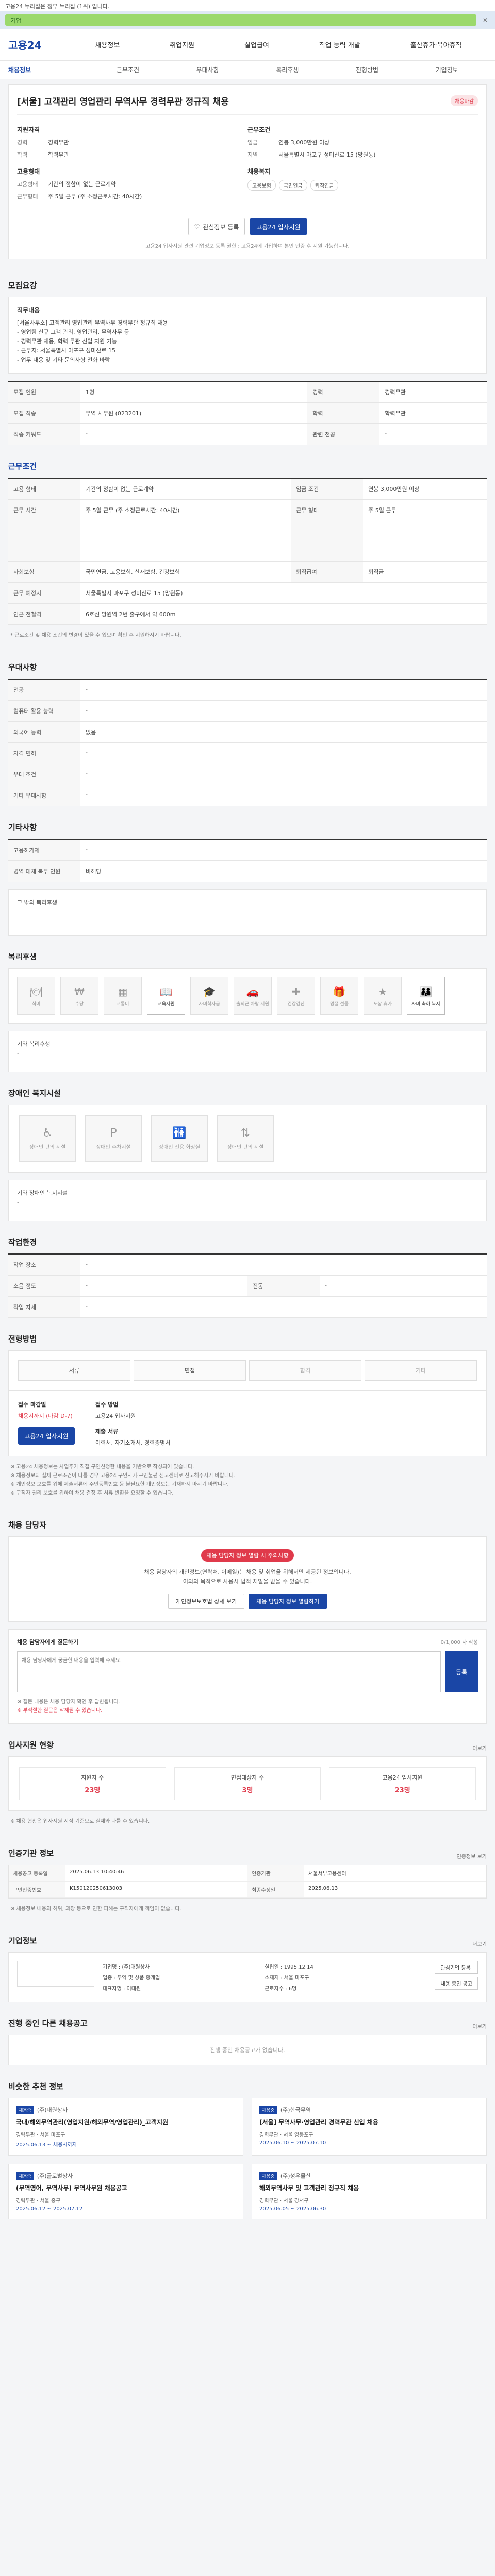 Image resolution: width=495 pixels, height=2576 pixels. What do you see at coordinates (305, 1370) in the screenshot?
I see `process-step: 합격` at bounding box center [305, 1370].